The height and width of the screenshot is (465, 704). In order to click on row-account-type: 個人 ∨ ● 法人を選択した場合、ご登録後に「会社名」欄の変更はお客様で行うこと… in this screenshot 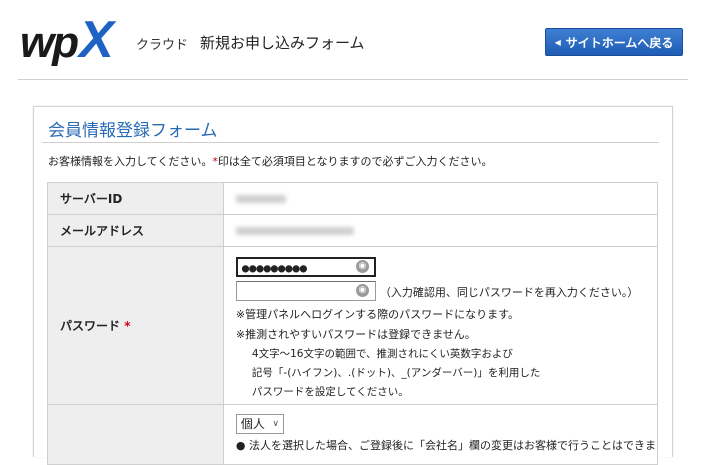, I will do `click(353, 434)`.